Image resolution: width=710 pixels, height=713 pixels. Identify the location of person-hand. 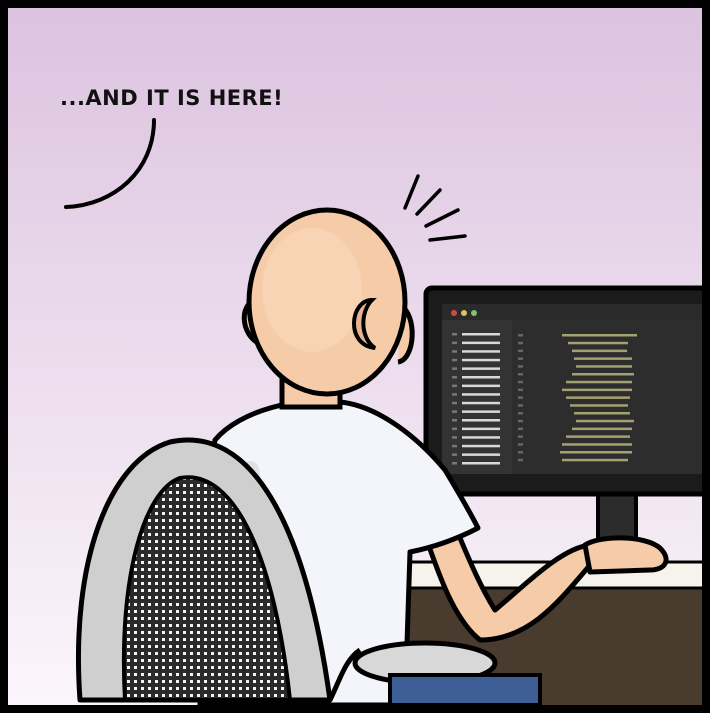
(625, 555).